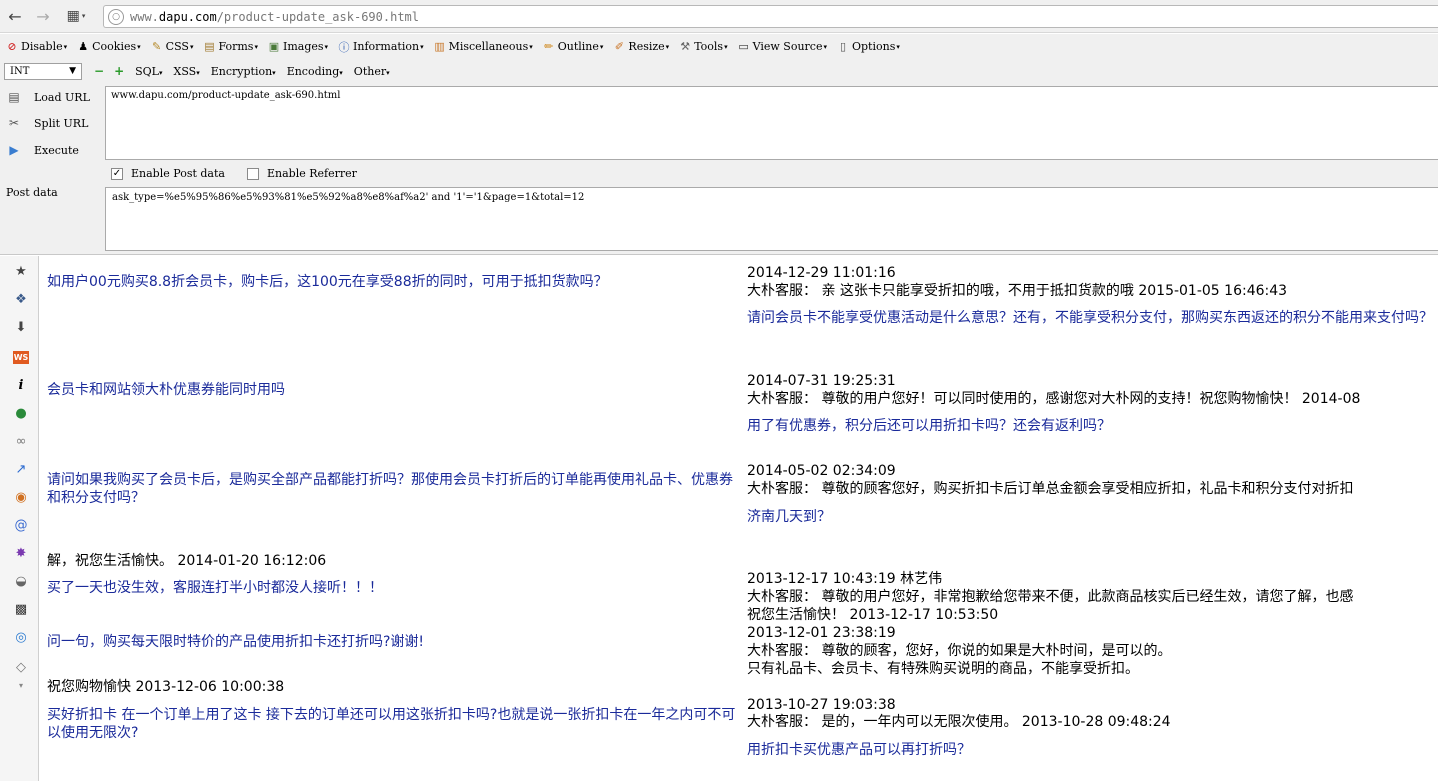 This screenshot has height=781, width=1438. Describe the element at coordinates (439, 46) in the screenshot. I see `miscellaneous-icon: ▥` at that location.